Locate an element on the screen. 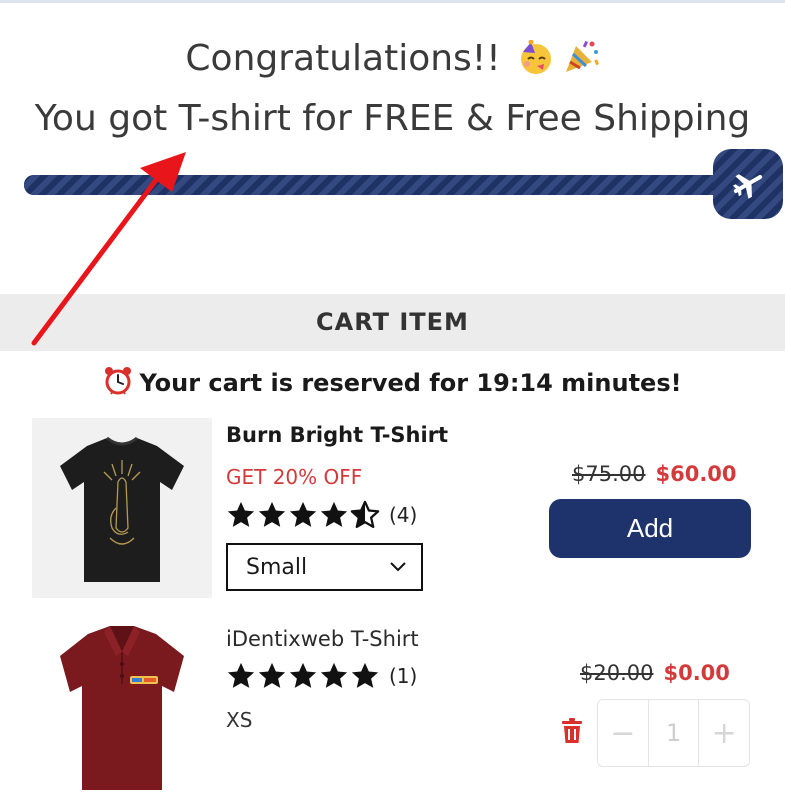 The image size is (785, 800). star-half-icon is located at coordinates (365, 514).